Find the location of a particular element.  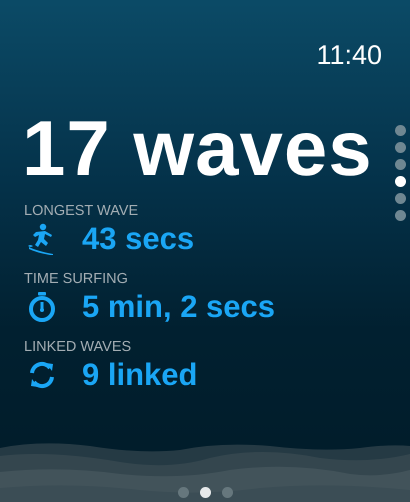

stat-value: 5 min, 2 secs is located at coordinates (179, 307).